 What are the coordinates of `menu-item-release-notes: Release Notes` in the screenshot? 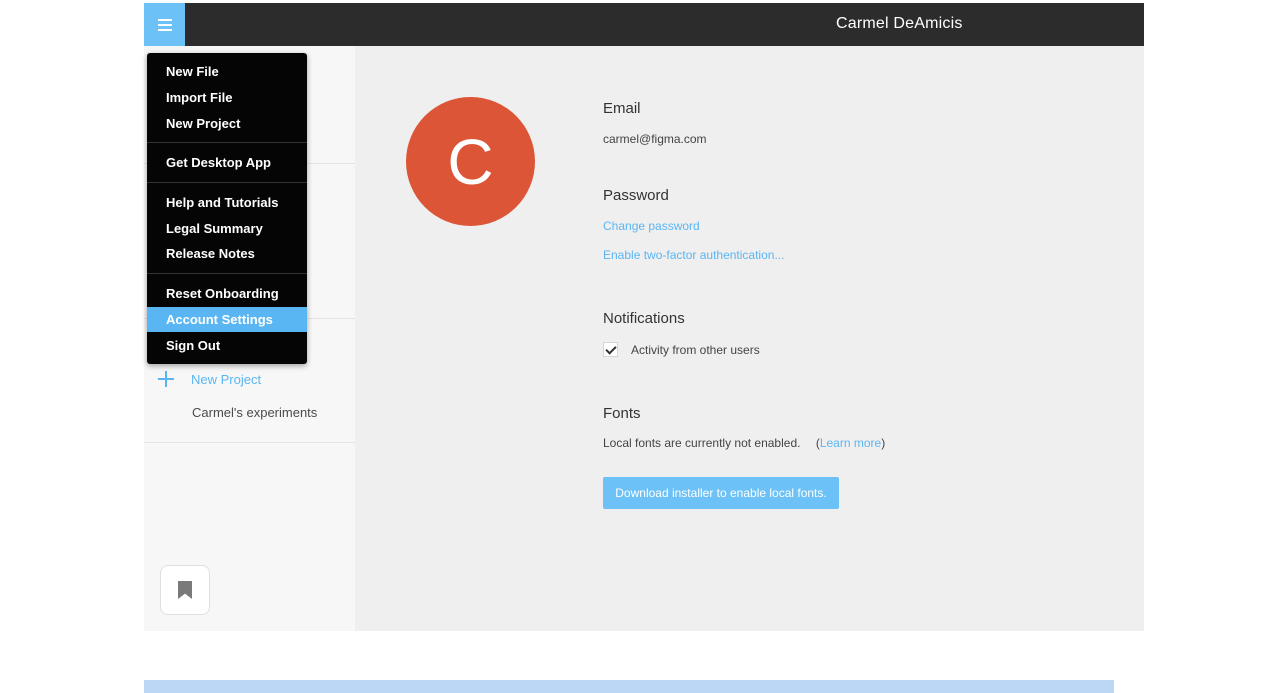 It's located at (227, 253).